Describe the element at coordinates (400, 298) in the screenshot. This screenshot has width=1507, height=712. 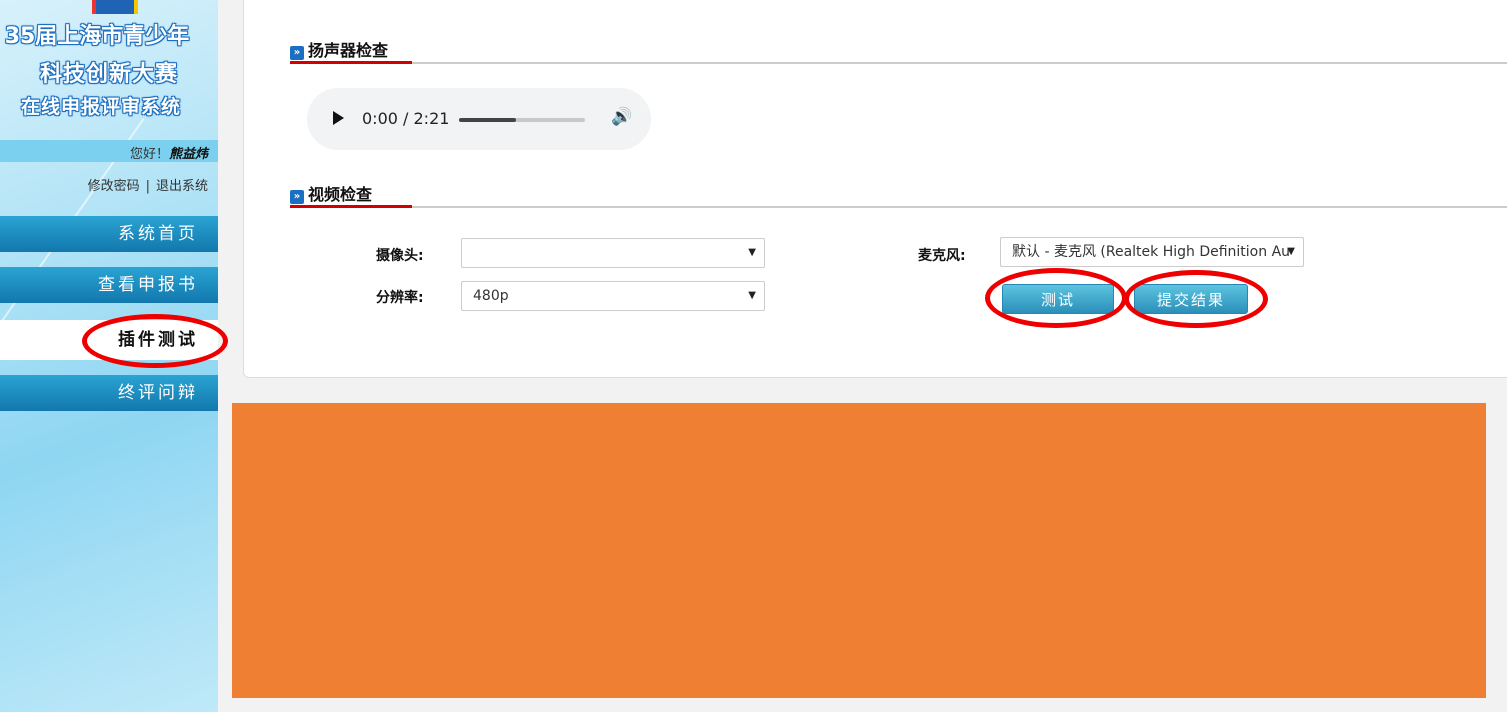
I see `resolution-label: 分辨率:` at that location.